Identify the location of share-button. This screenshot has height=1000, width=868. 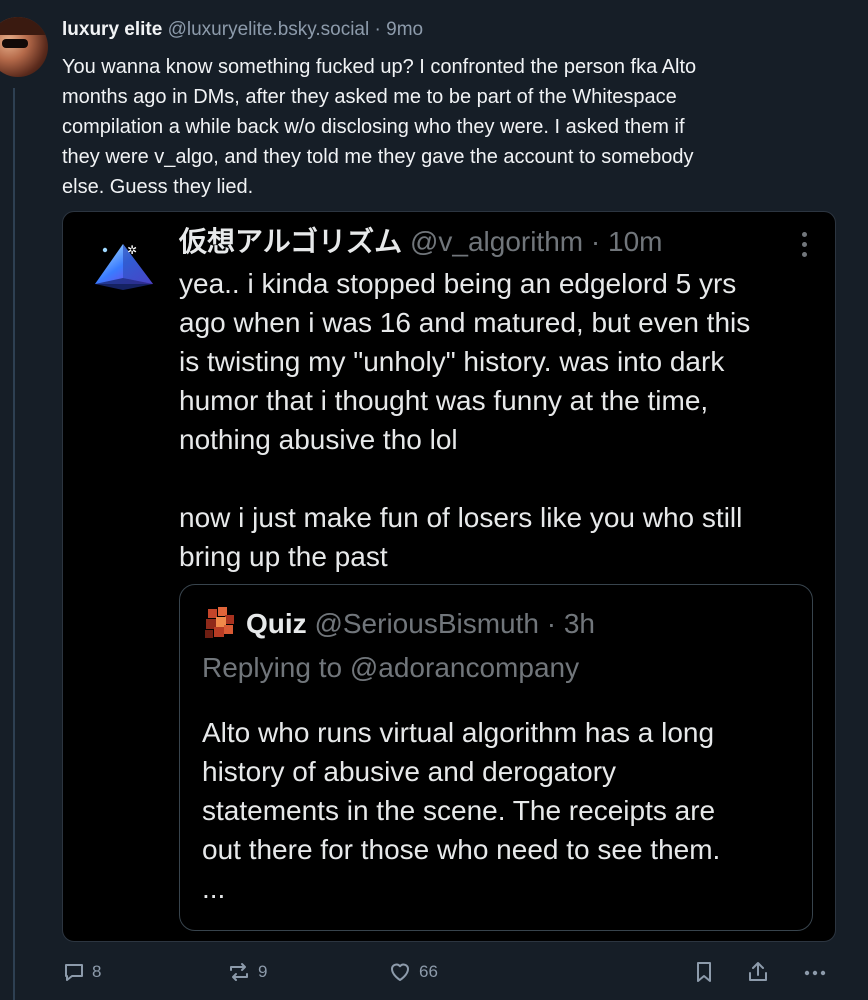
(758, 972).